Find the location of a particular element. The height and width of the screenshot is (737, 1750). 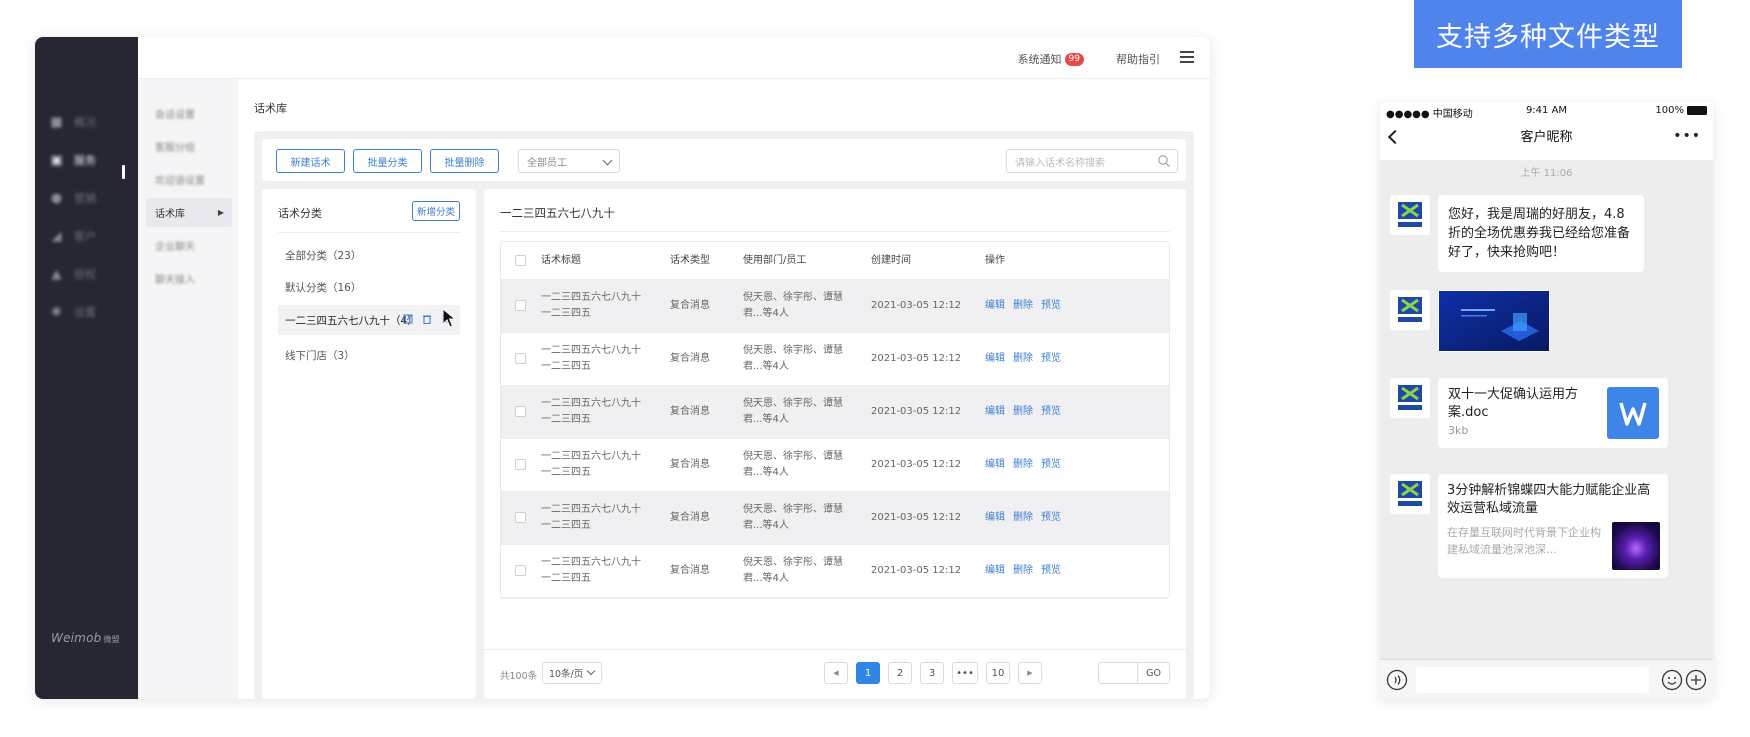

notification-badge: 99 is located at coordinates (1074, 59).